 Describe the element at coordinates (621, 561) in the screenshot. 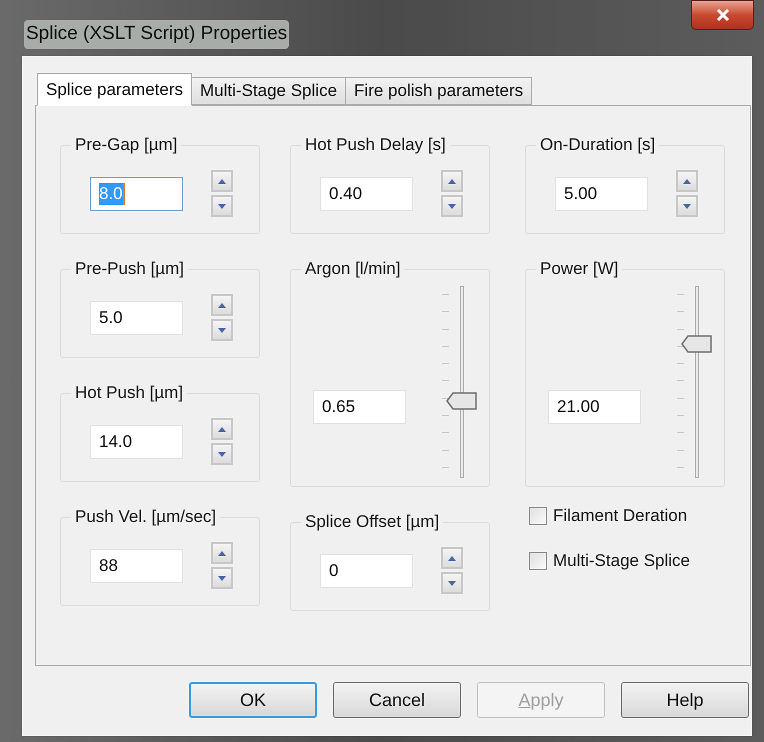

I see `checkbox-label: Multi-Stage Splice` at that location.